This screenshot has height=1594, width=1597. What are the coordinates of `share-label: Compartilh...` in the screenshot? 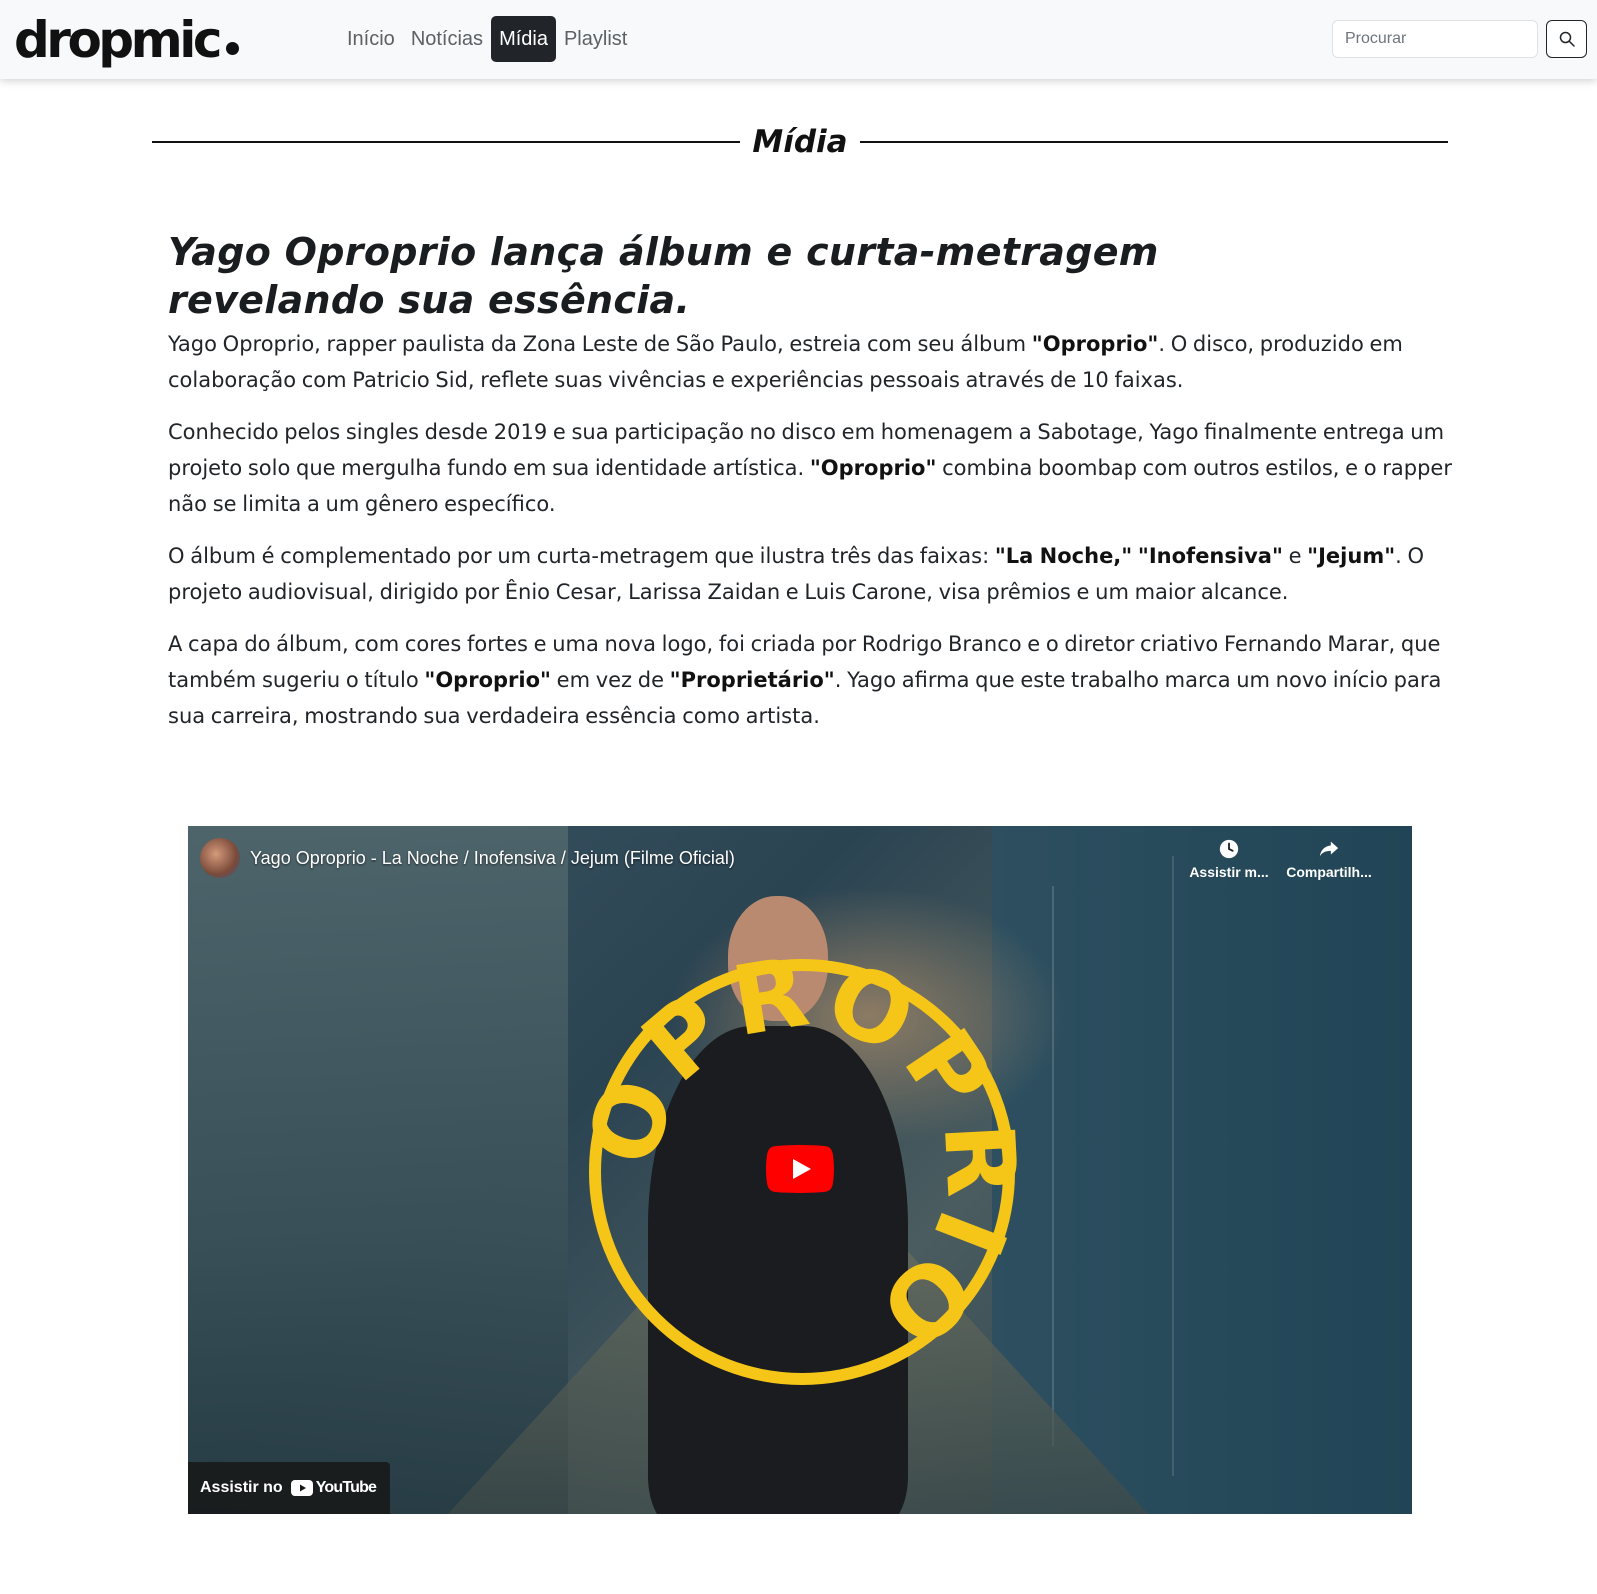 It's located at (1329, 872).